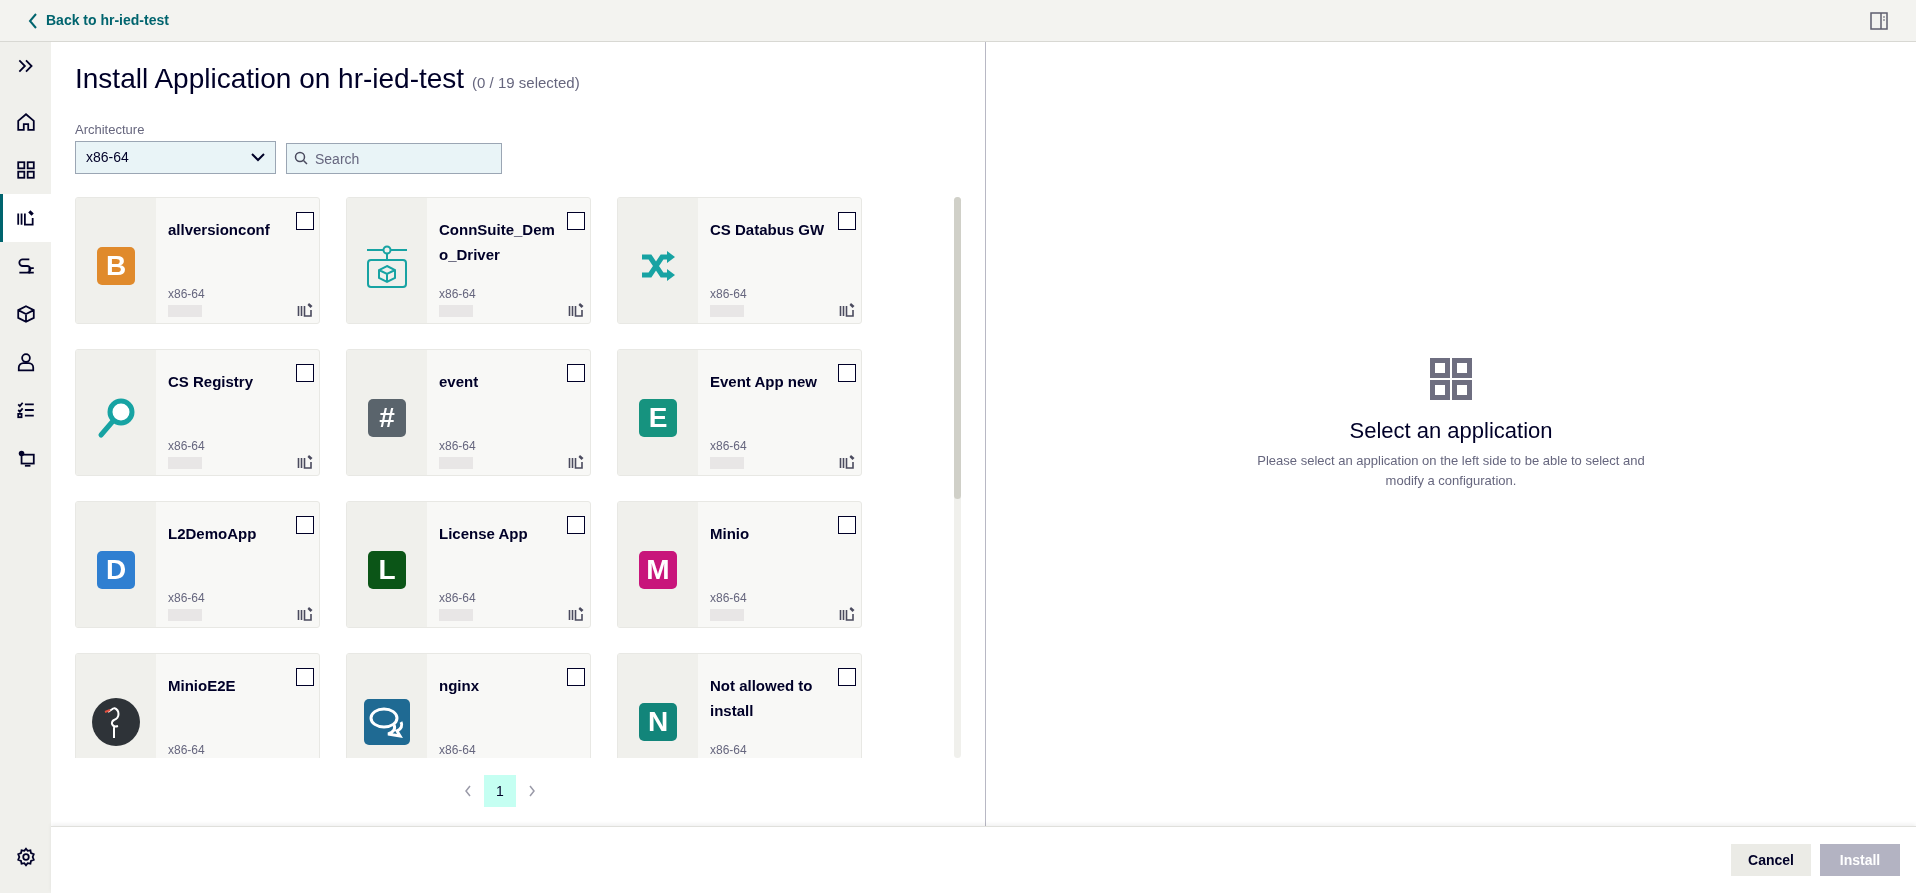 Image resolution: width=1916 pixels, height=893 pixels. I want to click on app-card: N Not allowed to install x86-64, so click(739, 705).